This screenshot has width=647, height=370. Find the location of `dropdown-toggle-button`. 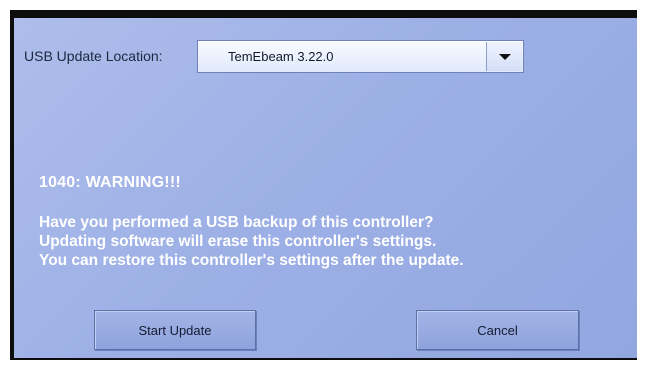

dropdown-toggle-button is located at coordinates (504, 56).